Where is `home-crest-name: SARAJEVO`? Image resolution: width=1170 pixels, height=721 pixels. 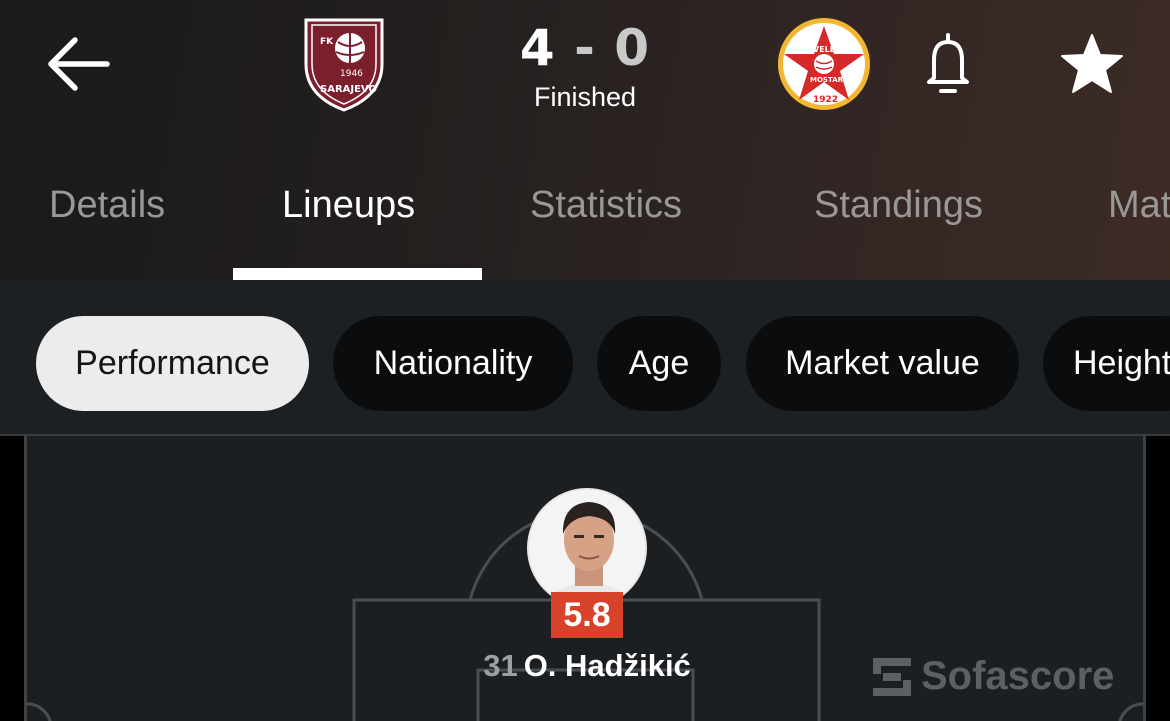 home-crest-name: SARAJEVO is located at coordinates (348, 89).